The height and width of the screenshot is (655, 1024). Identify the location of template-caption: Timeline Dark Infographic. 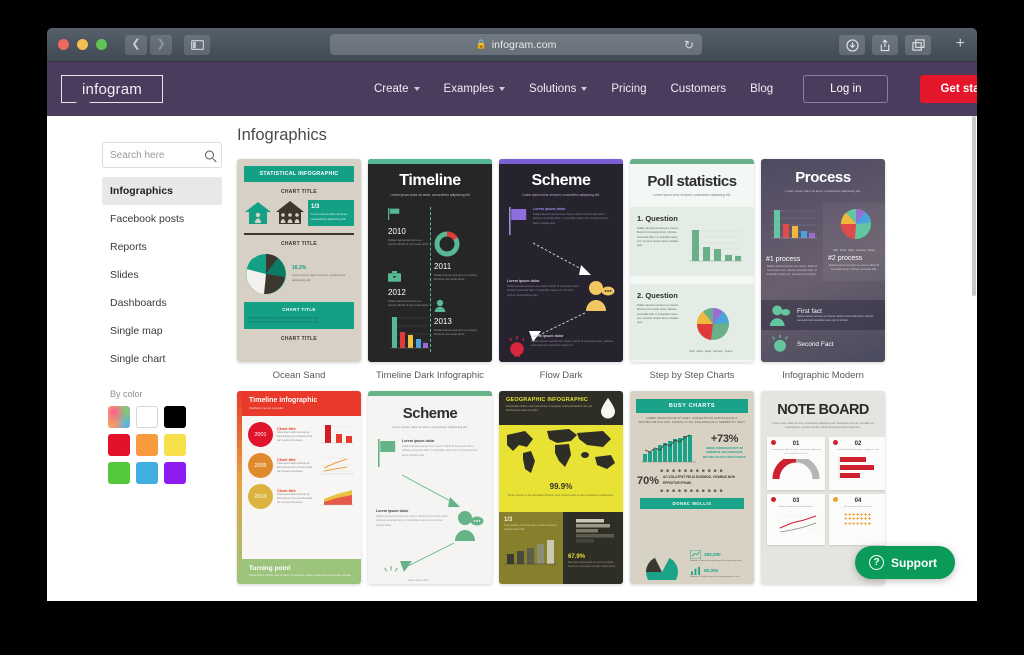
(430, 375).